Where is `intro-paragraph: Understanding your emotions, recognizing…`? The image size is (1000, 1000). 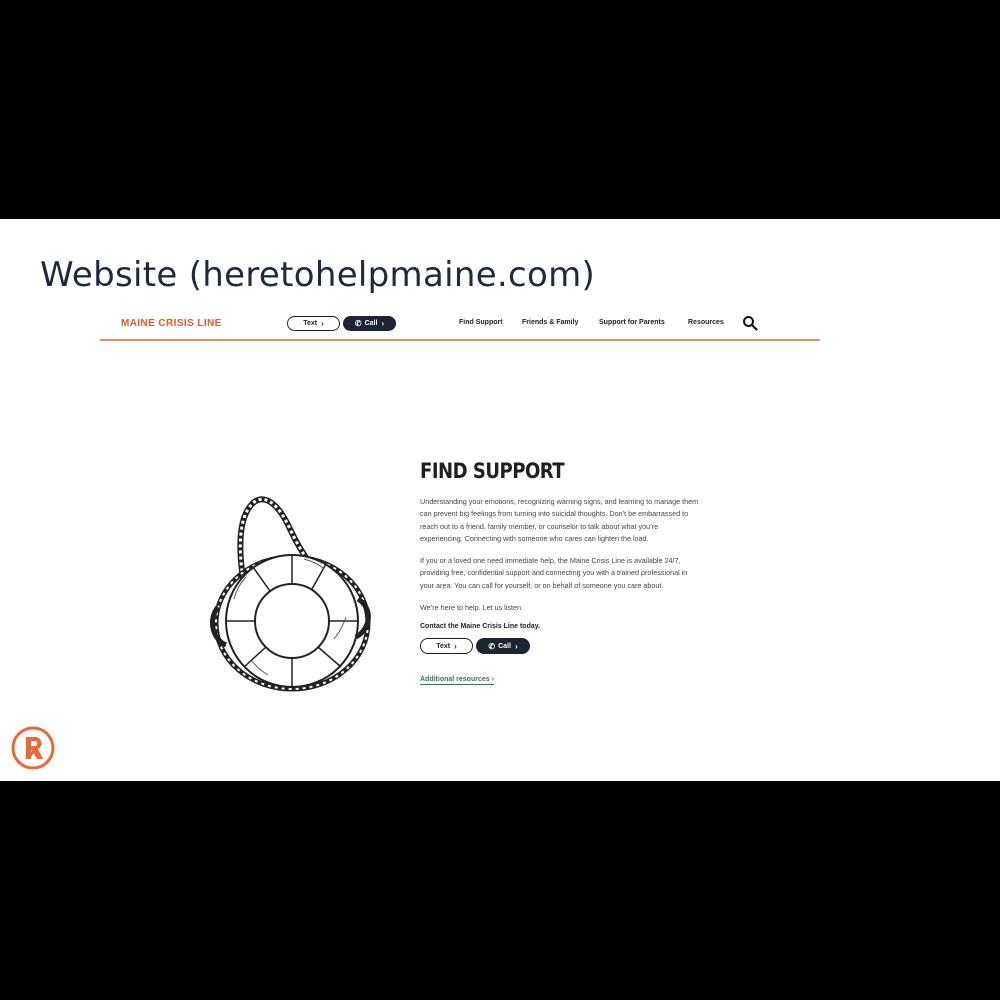 intro-paragraph: Understanding your emotions, recognizing… is located at coordinates (559, 520).